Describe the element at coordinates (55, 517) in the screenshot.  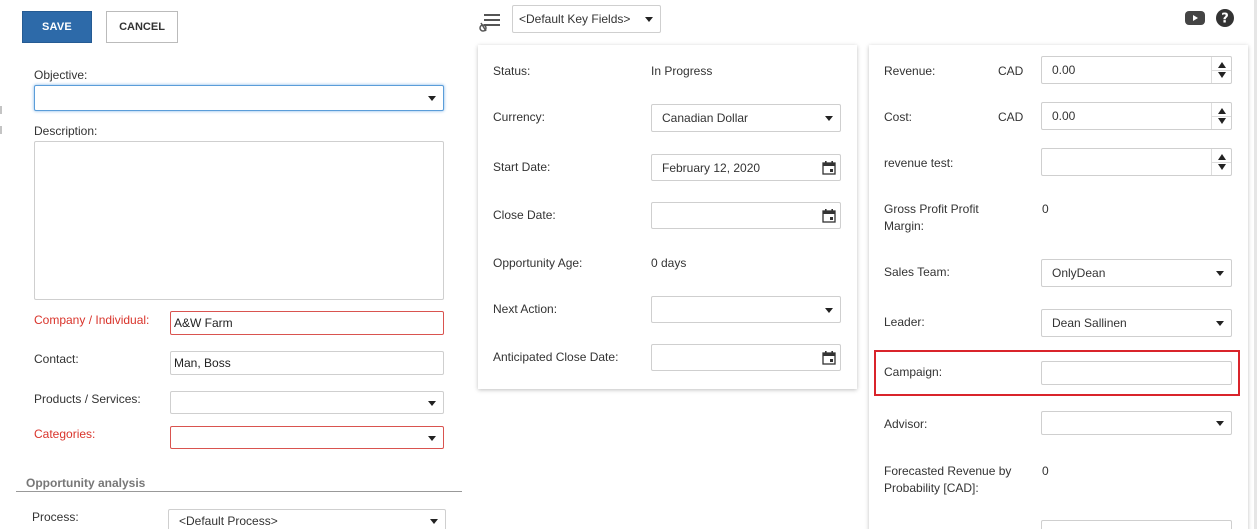
I see `process-label: Process:` at that location.